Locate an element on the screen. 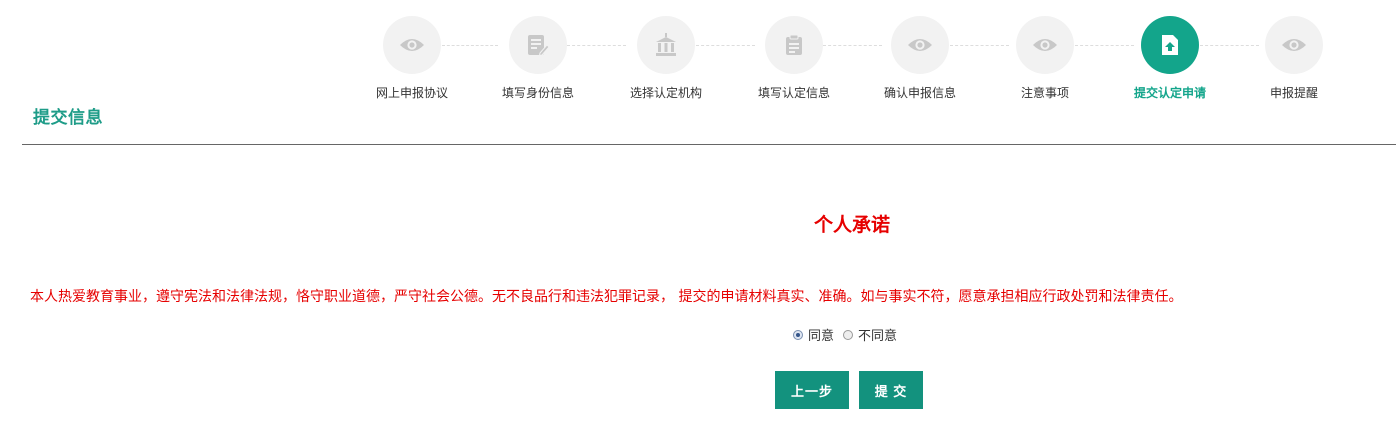  step-4-circle is located at coordinates (794, 45).